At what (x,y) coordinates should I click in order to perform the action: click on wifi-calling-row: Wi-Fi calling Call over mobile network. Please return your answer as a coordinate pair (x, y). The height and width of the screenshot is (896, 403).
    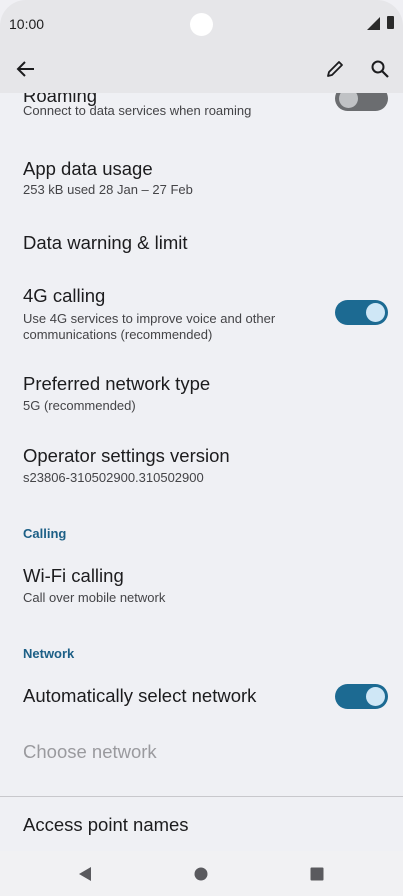
    Looking at the image, I should click on (201, 590).